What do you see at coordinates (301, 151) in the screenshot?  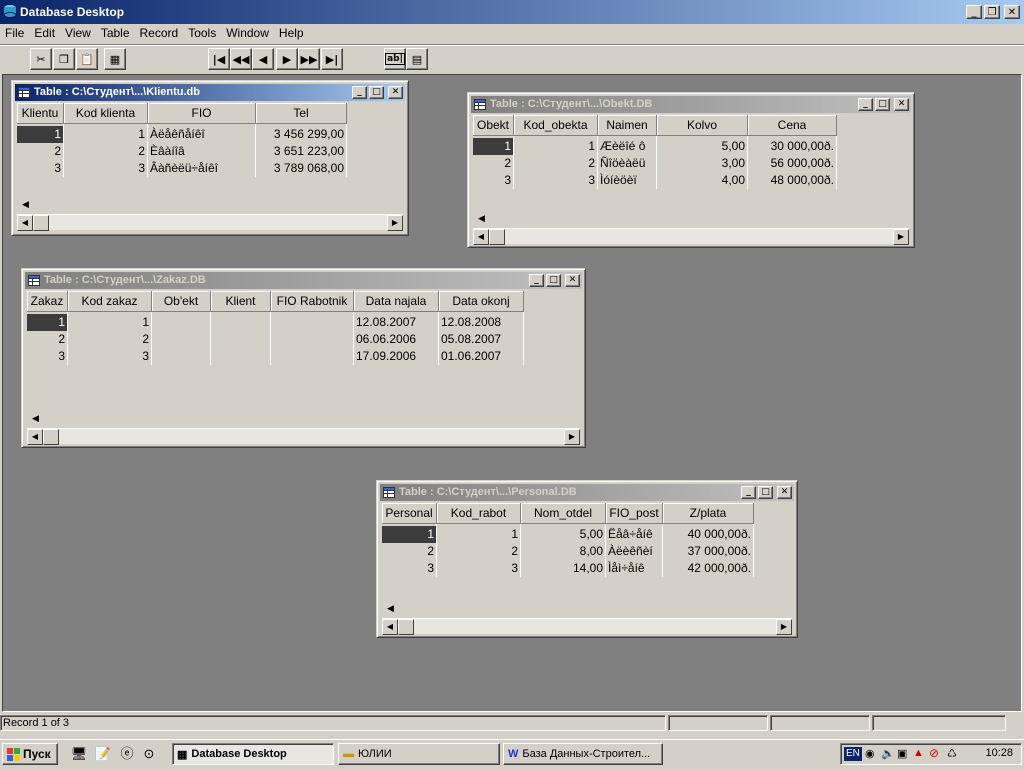 I see `table-cell: 3 651 223,00` at bounding box center [301, 151].